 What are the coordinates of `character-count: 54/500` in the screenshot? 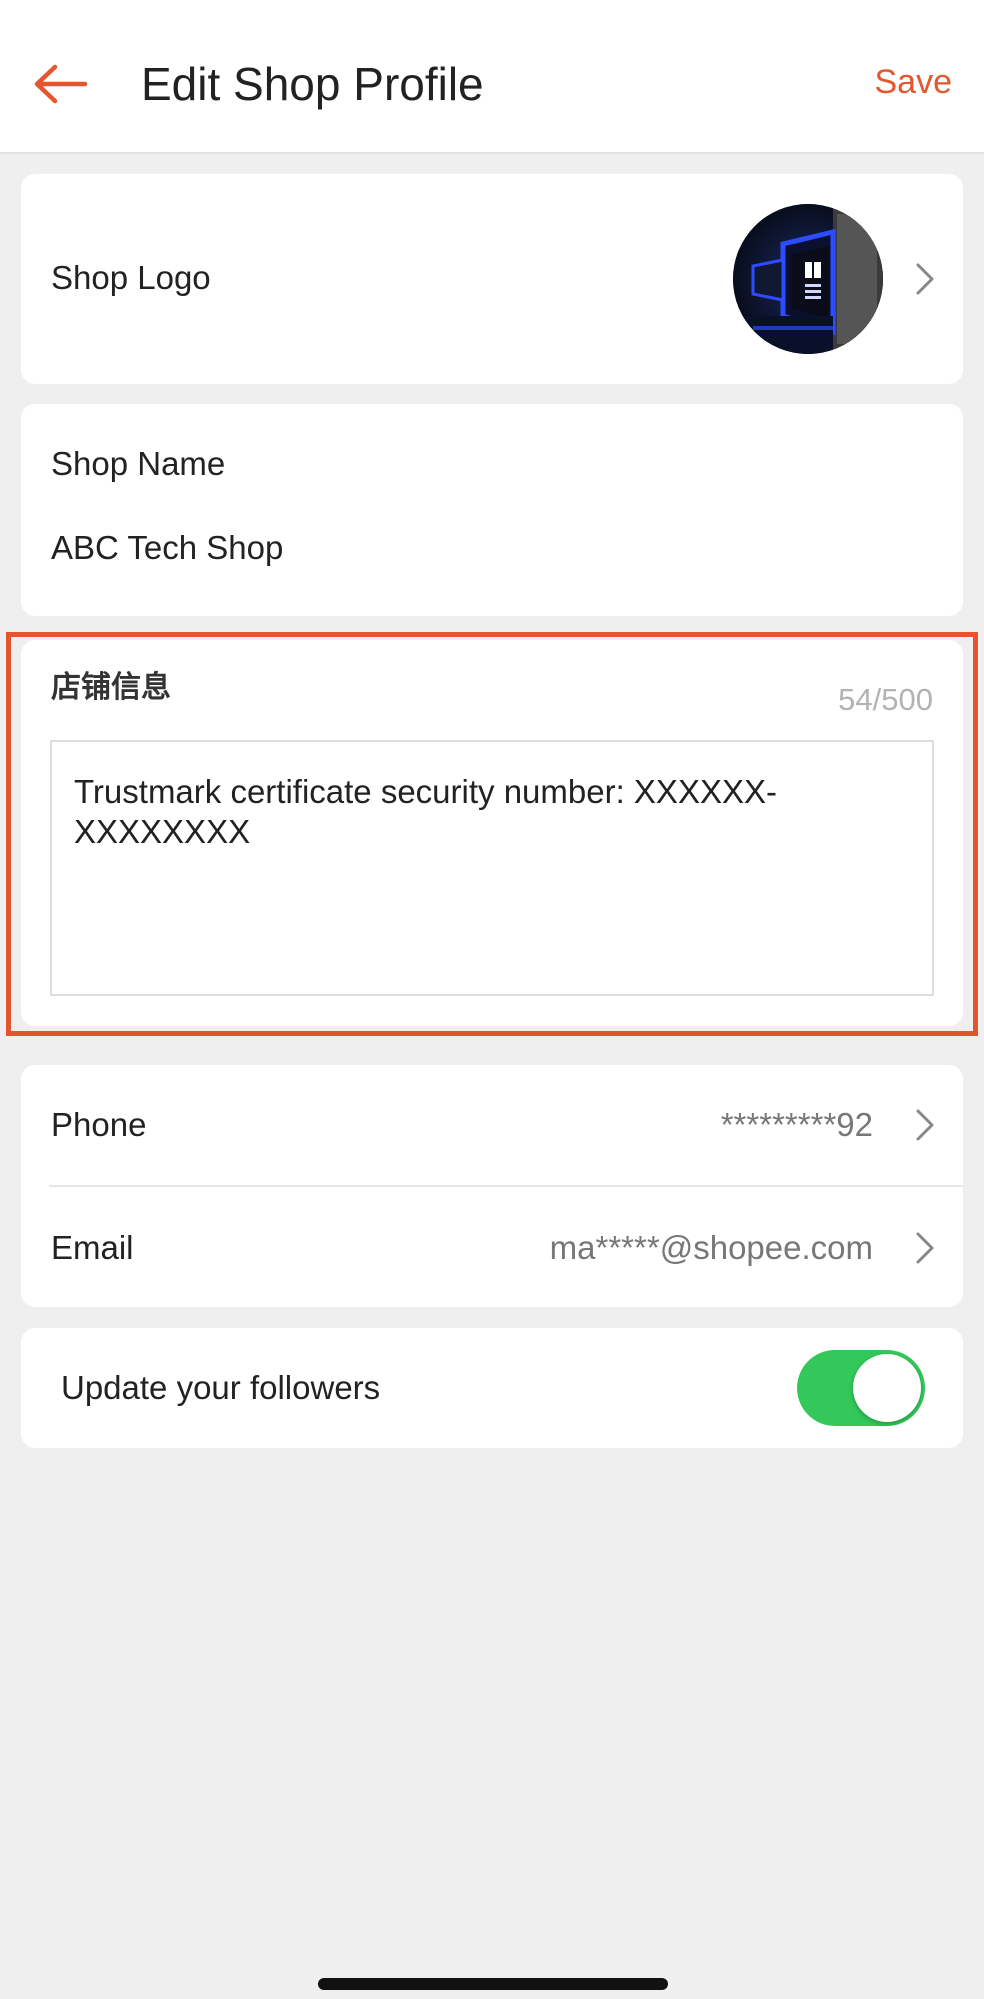 It's located at (885, 699).